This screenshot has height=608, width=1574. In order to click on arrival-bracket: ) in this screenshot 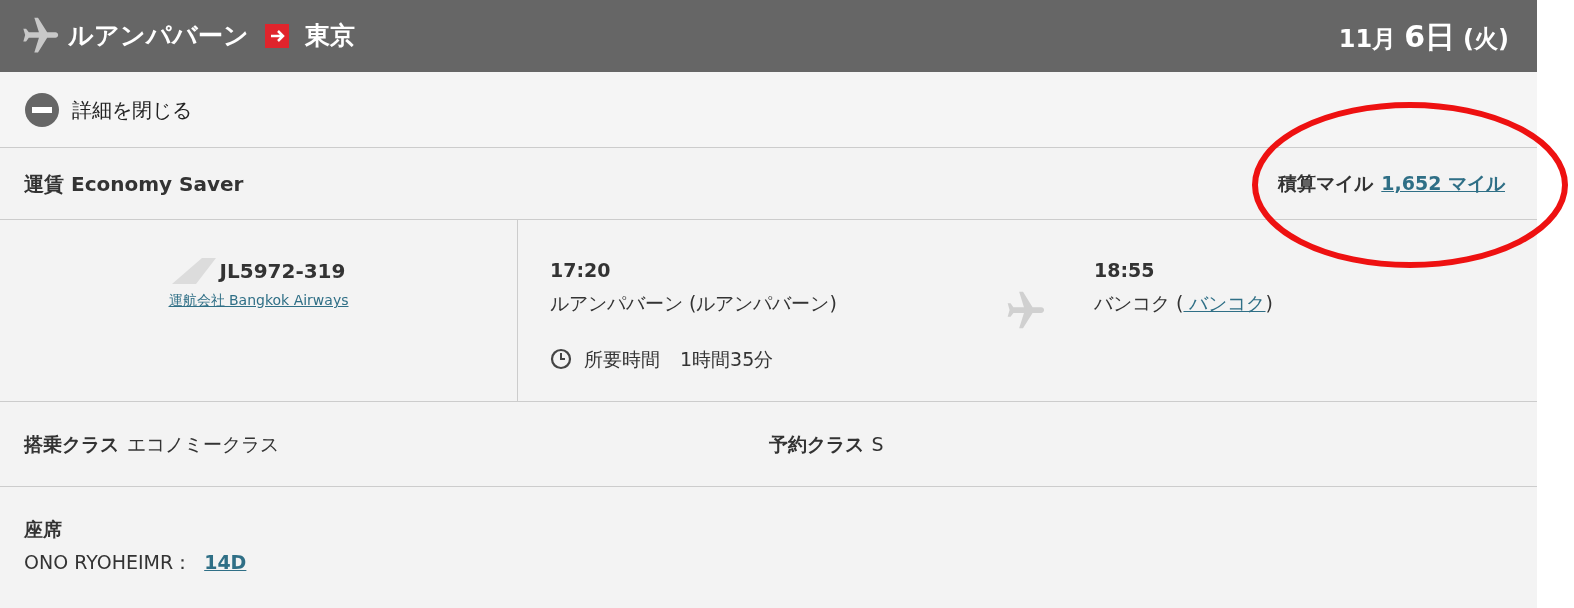, I will do `click(1269, 303)`.